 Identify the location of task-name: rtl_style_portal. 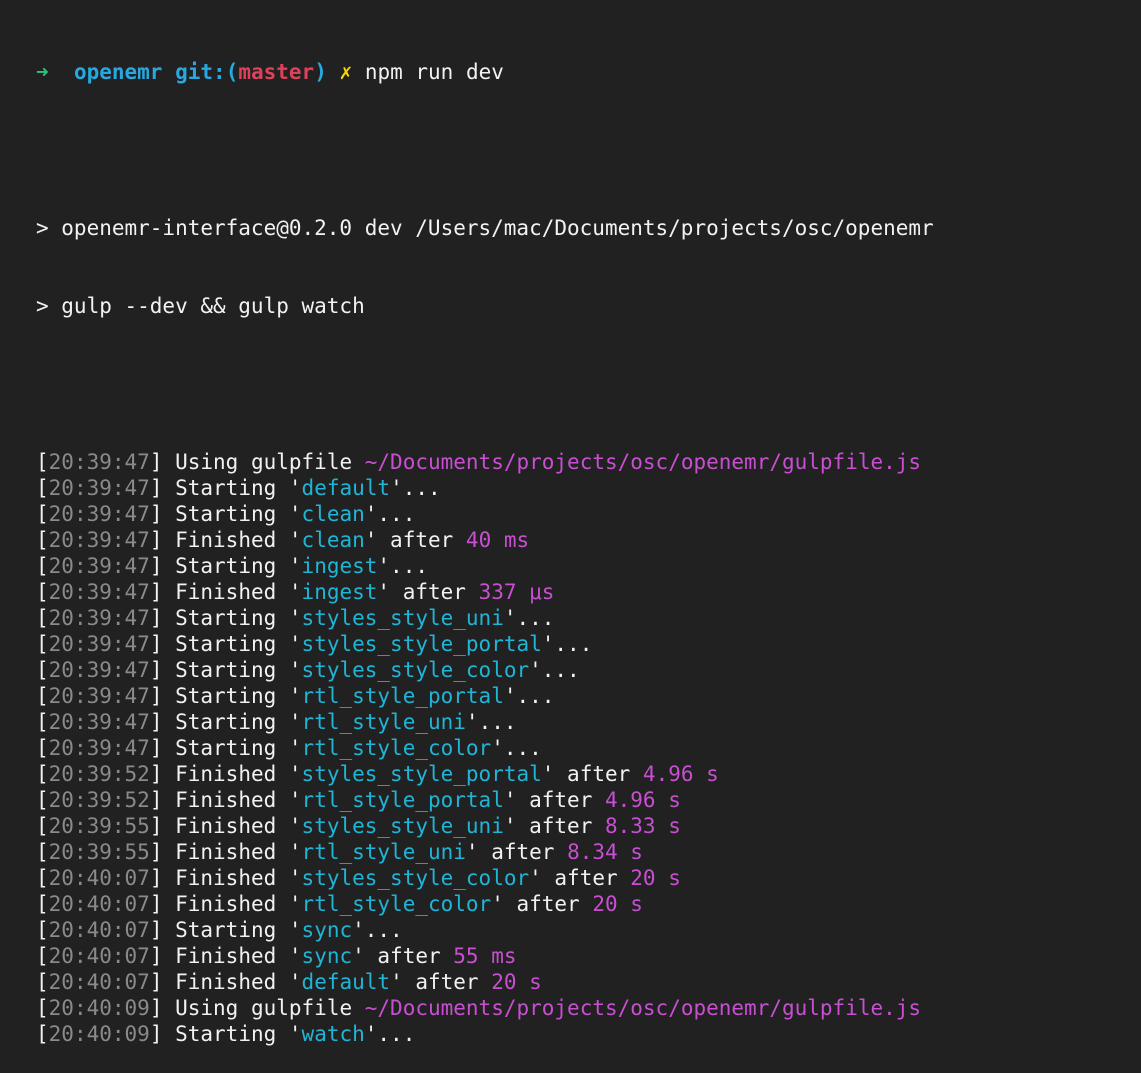
(402, 696).